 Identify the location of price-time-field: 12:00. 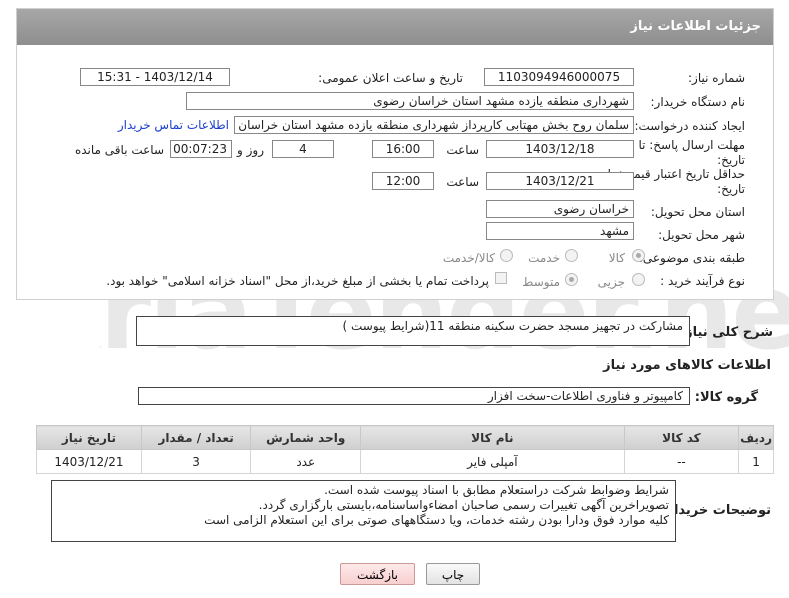
(403, 181).